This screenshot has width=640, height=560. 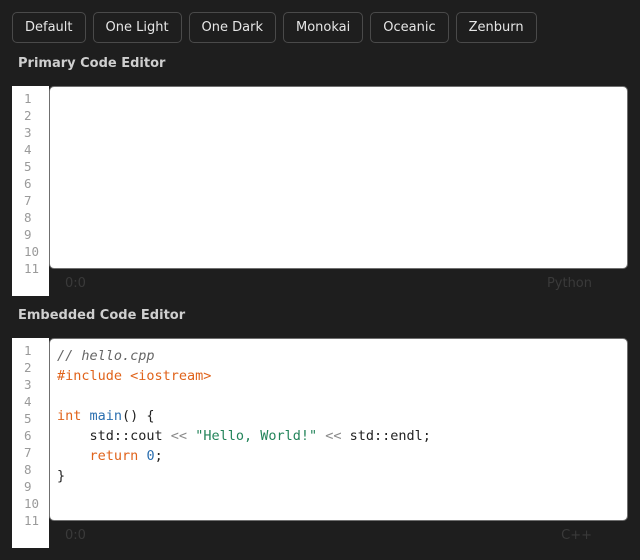 What do you see at coordinates (61, 476) in the screenshot?
I see `code-token: }` at bounding box center [61, 476].